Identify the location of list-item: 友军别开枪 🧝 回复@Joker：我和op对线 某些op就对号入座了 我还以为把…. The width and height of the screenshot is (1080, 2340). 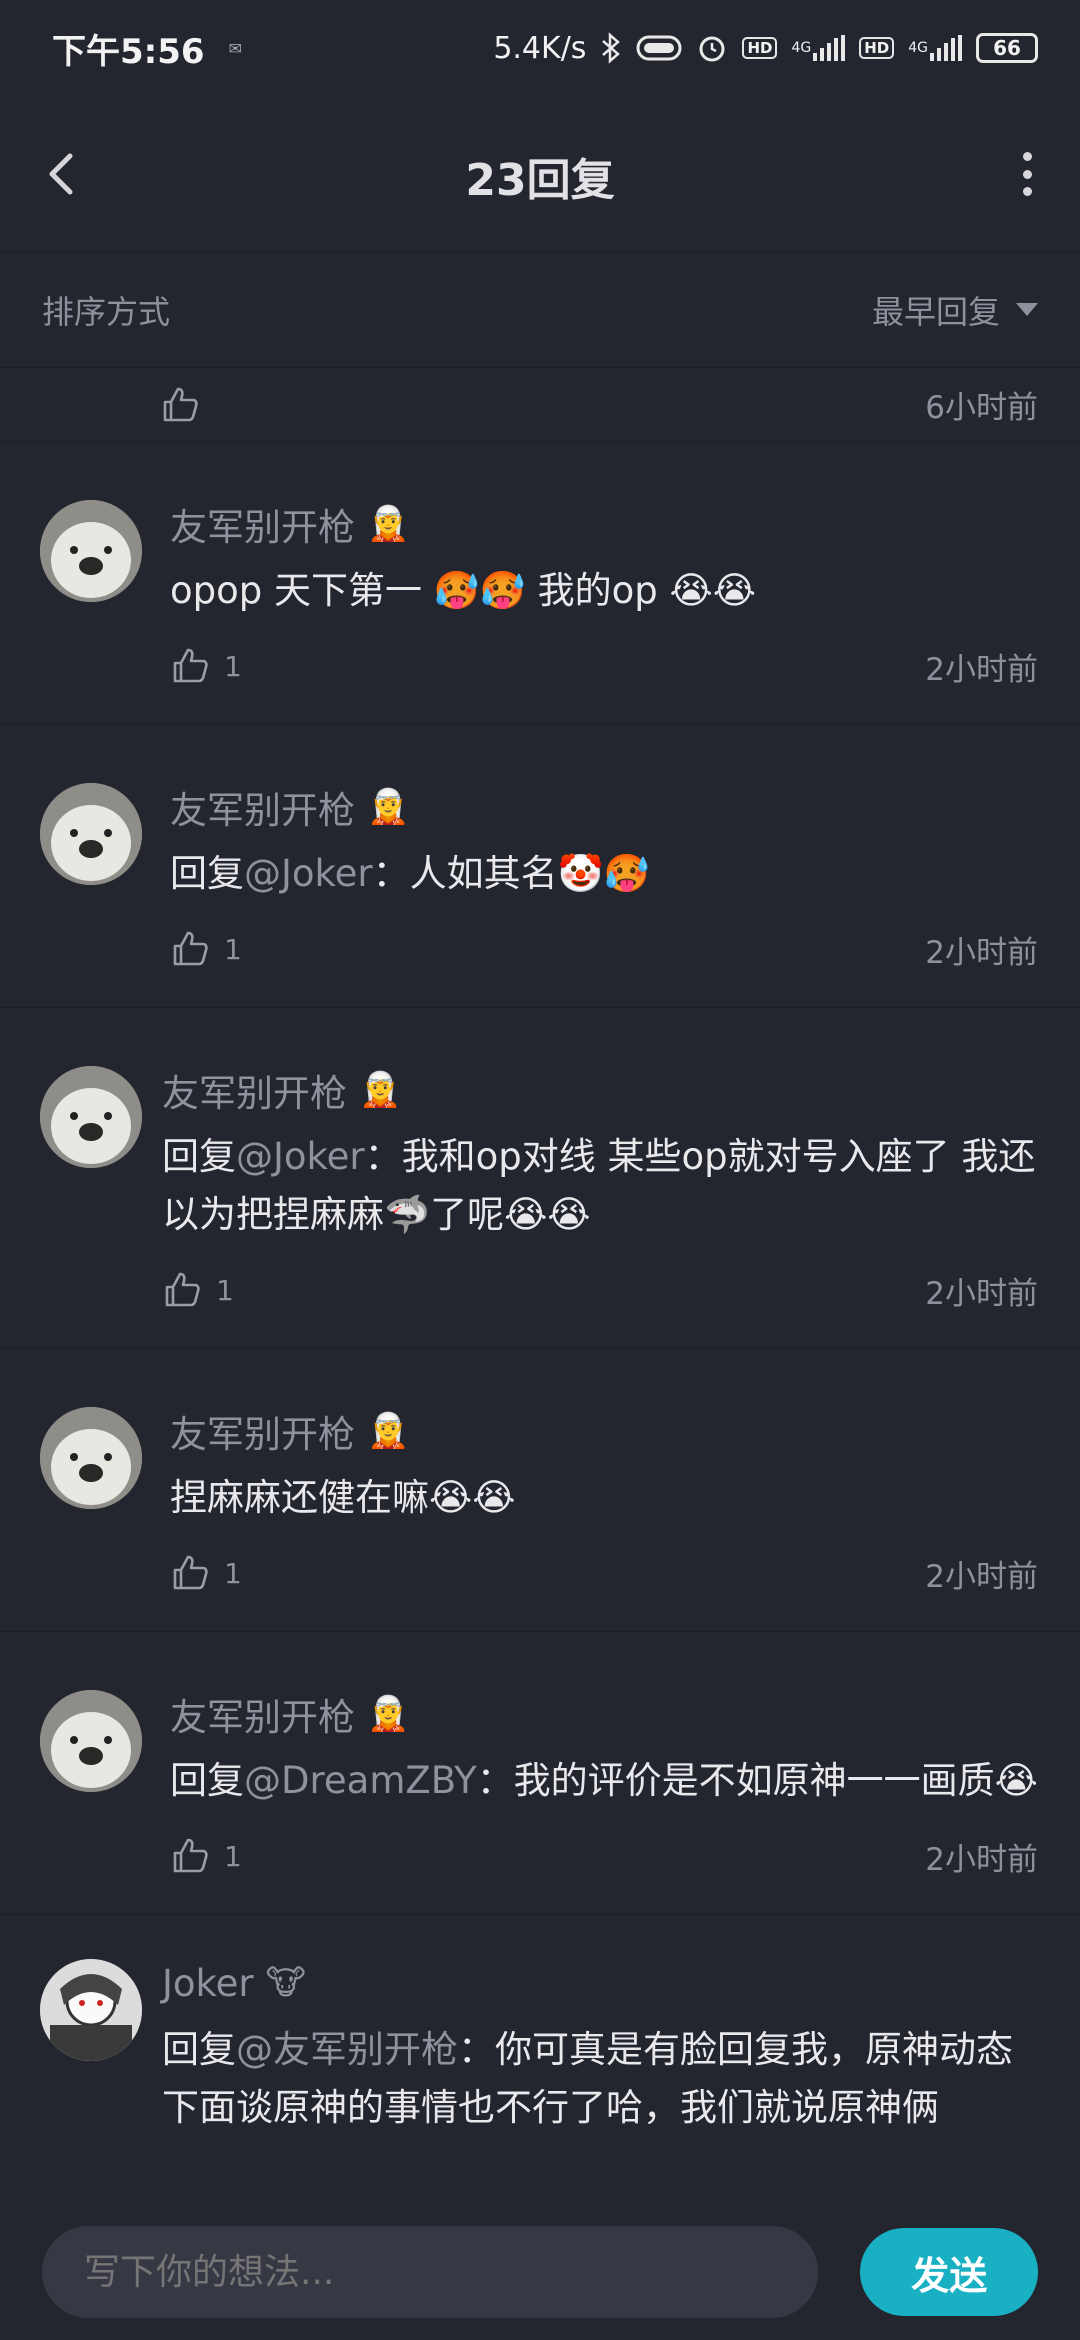
(540, 1178).